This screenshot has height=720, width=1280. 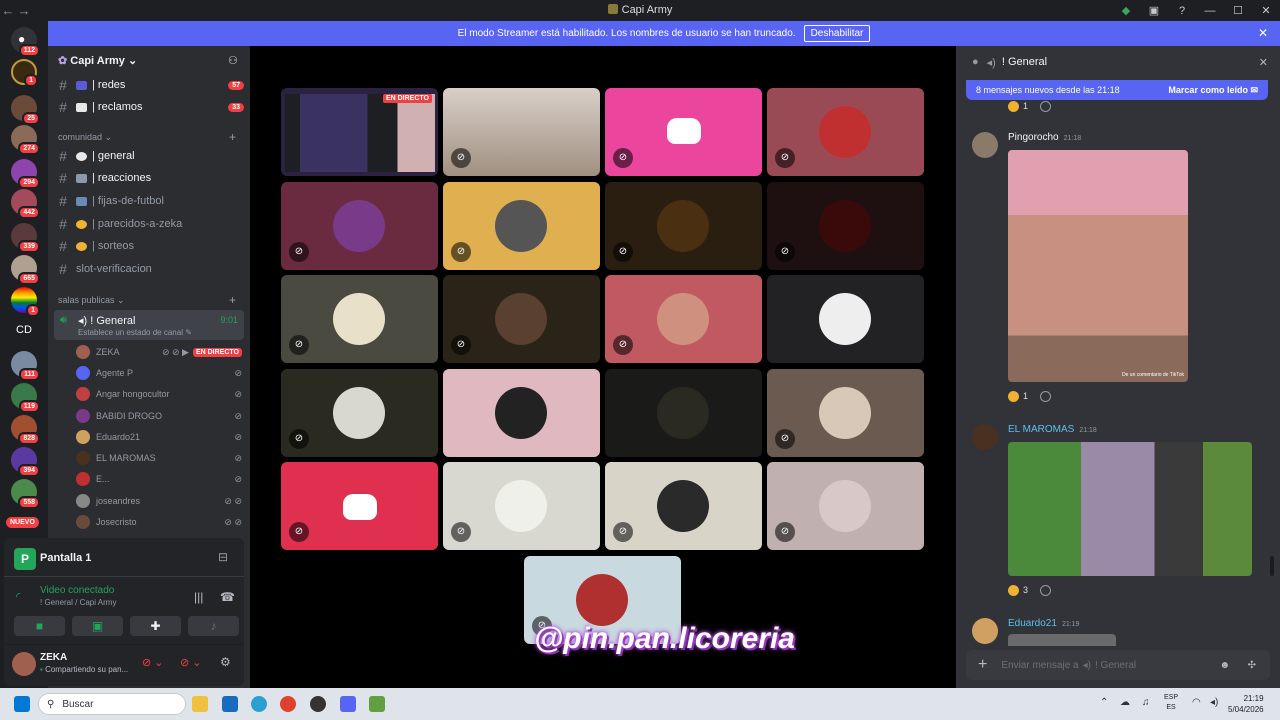 What do you see at coordinates (1126, 10) in the screenshot?
I see `nitro-icon: ◆` at bounding box center [1126, 10].